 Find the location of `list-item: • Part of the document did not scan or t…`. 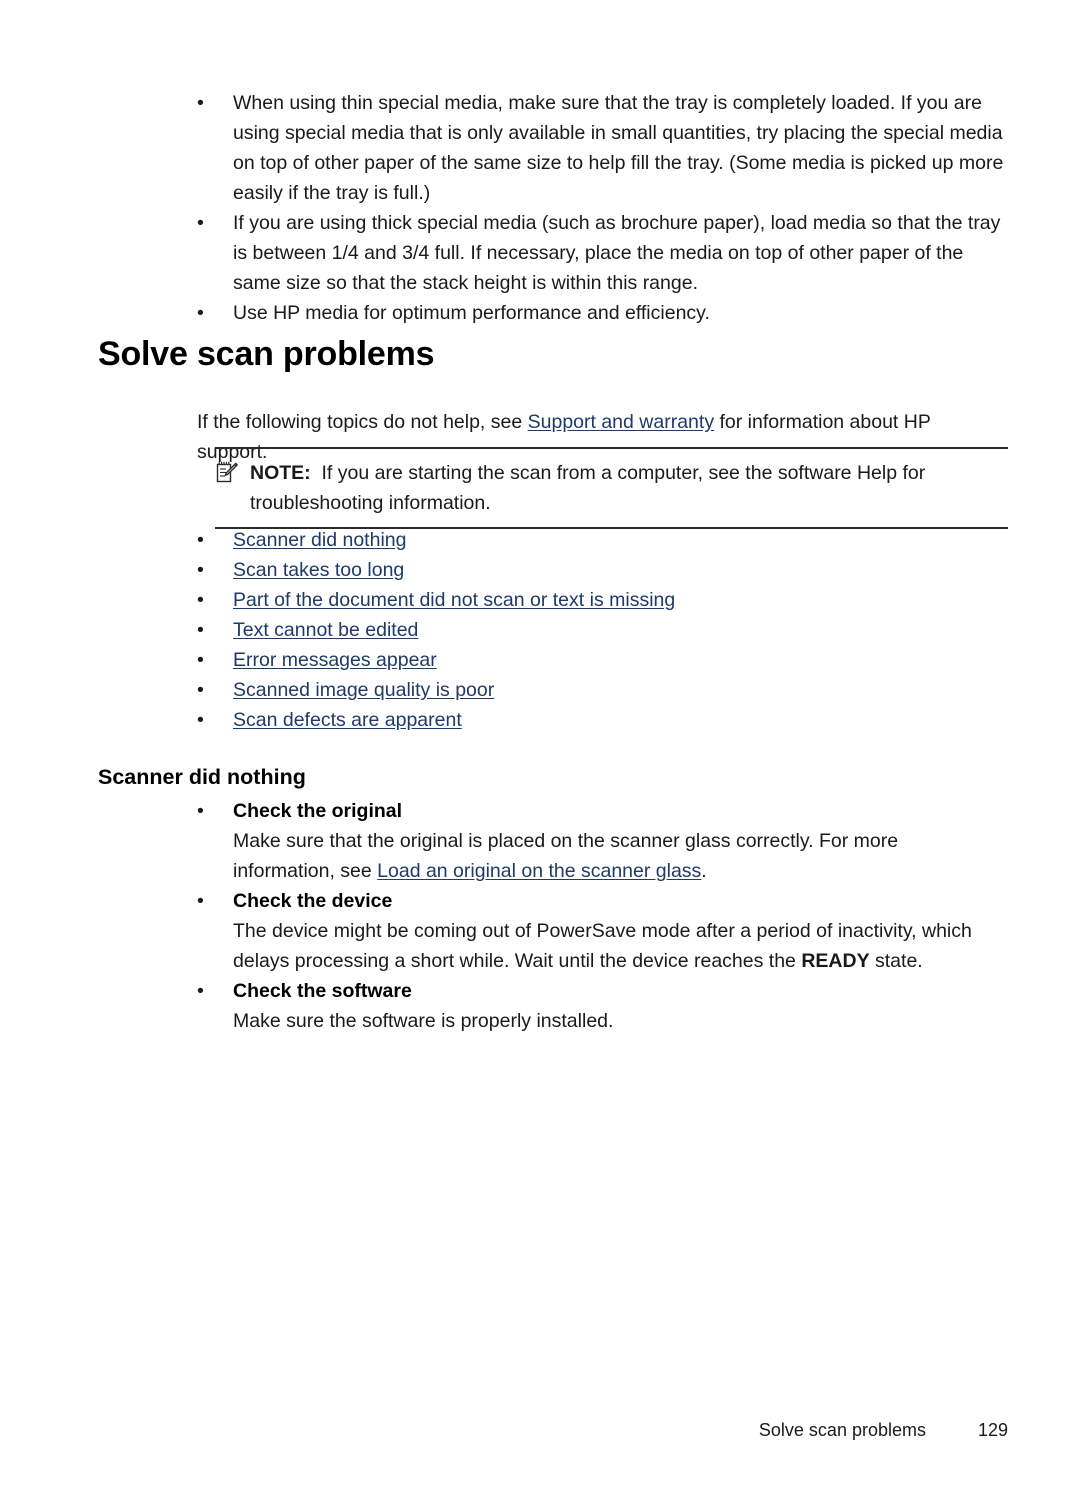

list-item: • Part of the document did not scan or t… is located at coordinates (603, 600).